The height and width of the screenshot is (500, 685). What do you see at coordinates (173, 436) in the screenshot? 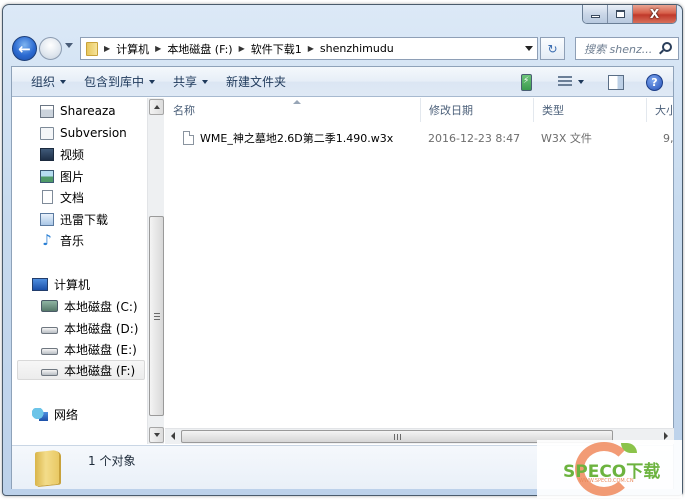
I see `scroll-left-icon` at bounding box center [173, 436].